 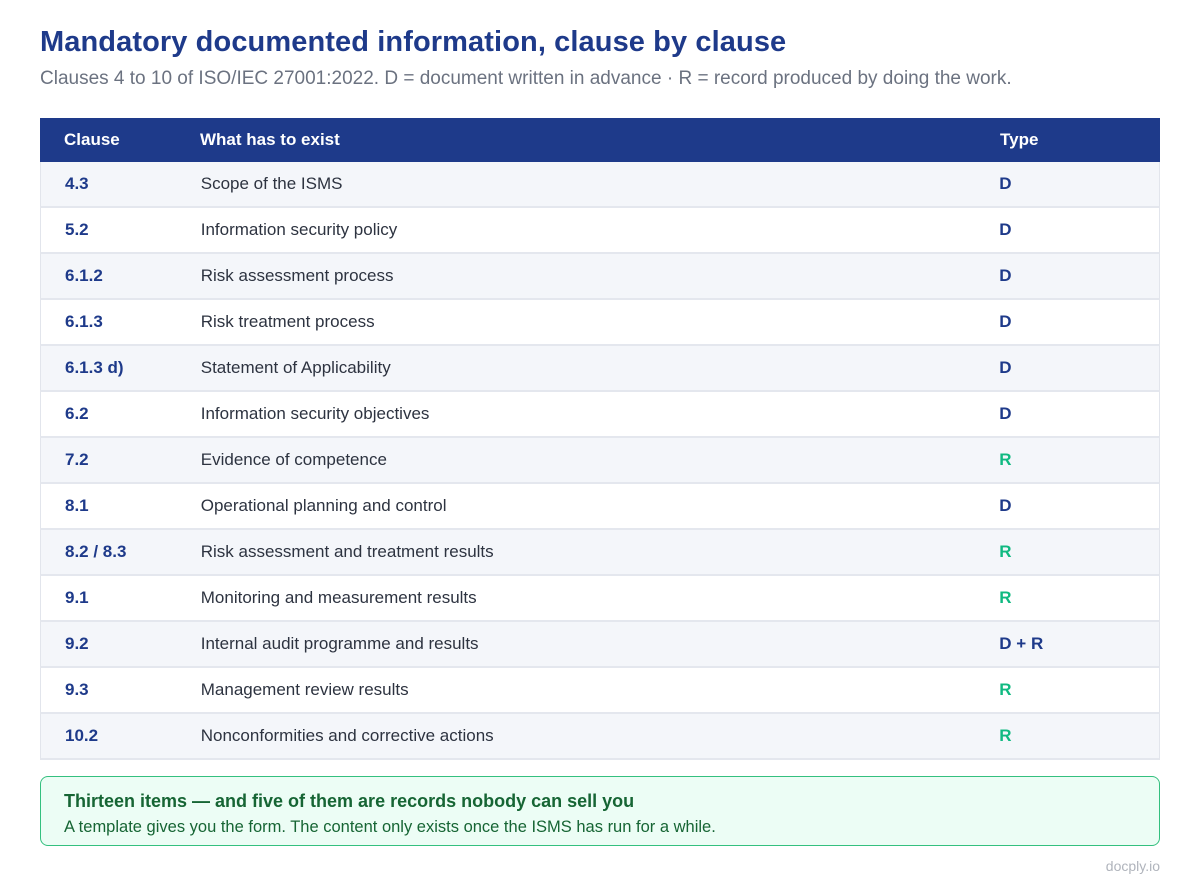 I want to click on clause-cell: 7.2, so click(x=77, y=459).